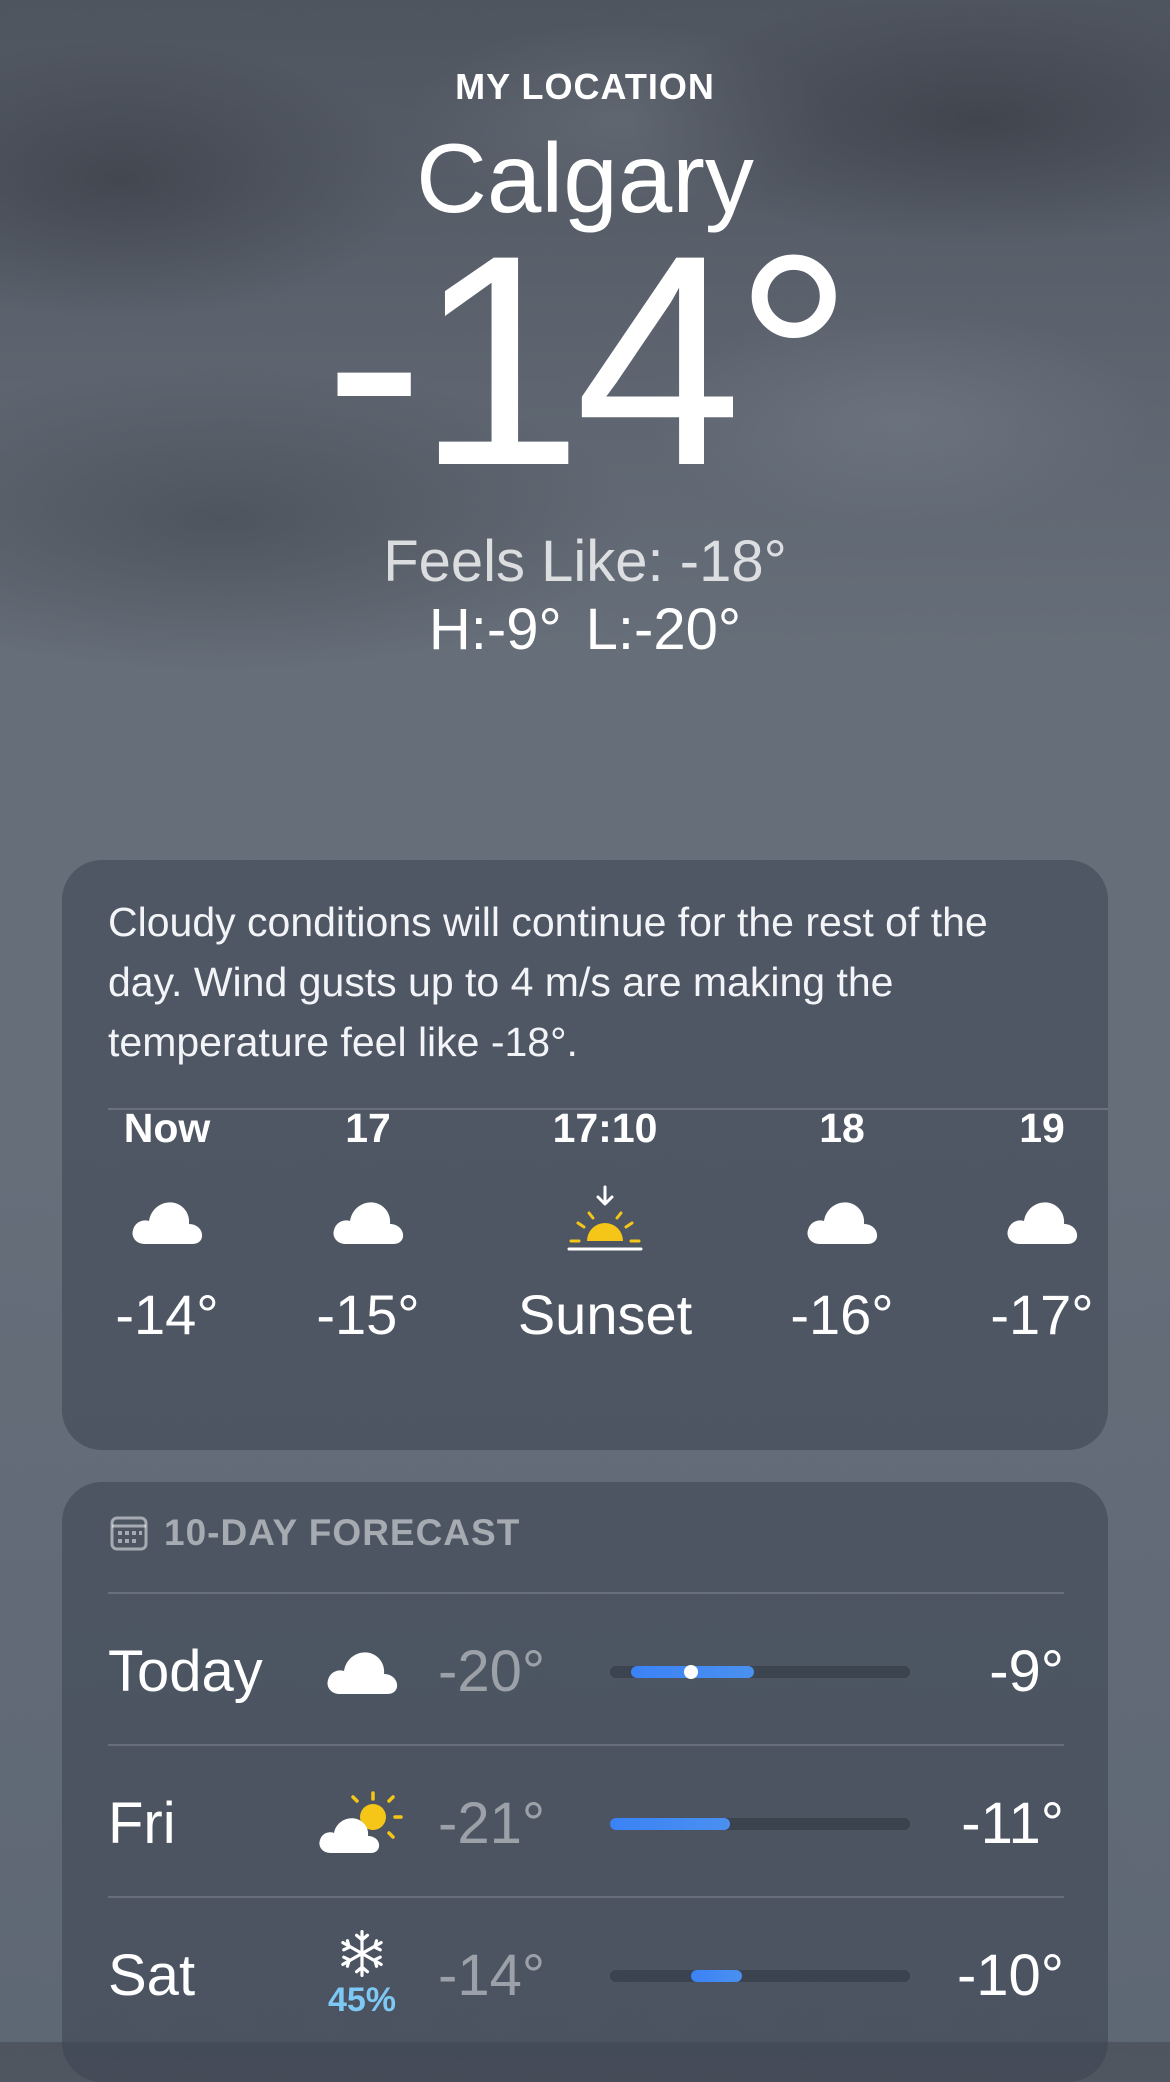 This screenshot has height=2082, width=1170. I want to click on hour-item-17: 17 -15°, so click(368, 1226).